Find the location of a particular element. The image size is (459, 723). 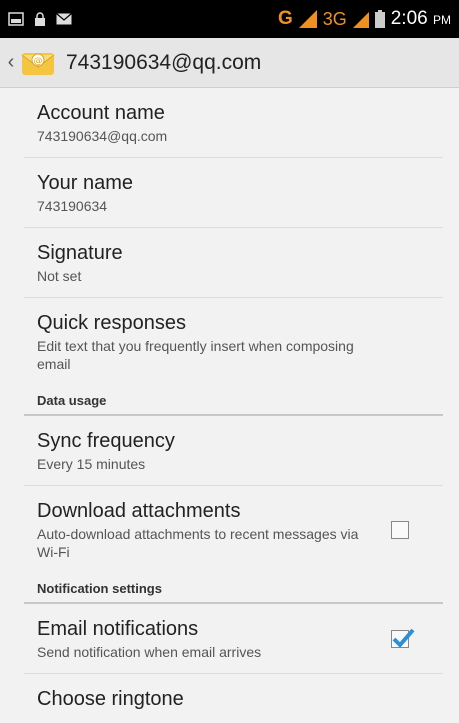

screenshot-icon is located at coordinates (16, 19).